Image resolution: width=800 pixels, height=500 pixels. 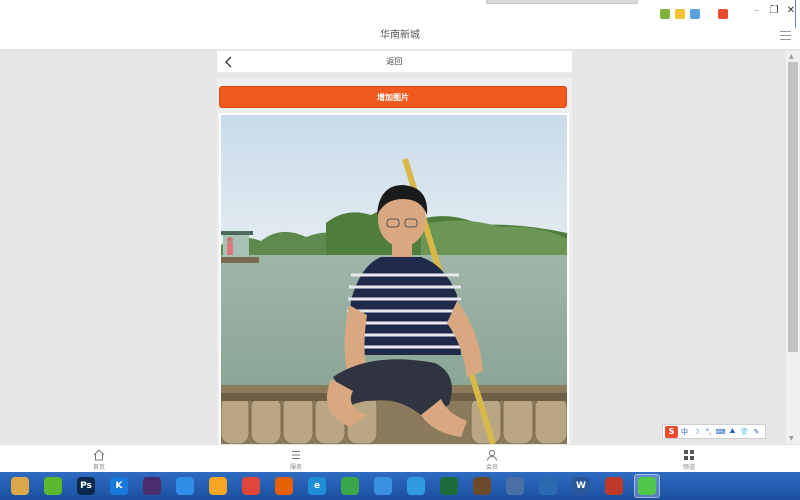 What do you see at coordinates (793, 207) in the screenshot?
I see `scrollbar-thumb` at bounding box center [793, 207].